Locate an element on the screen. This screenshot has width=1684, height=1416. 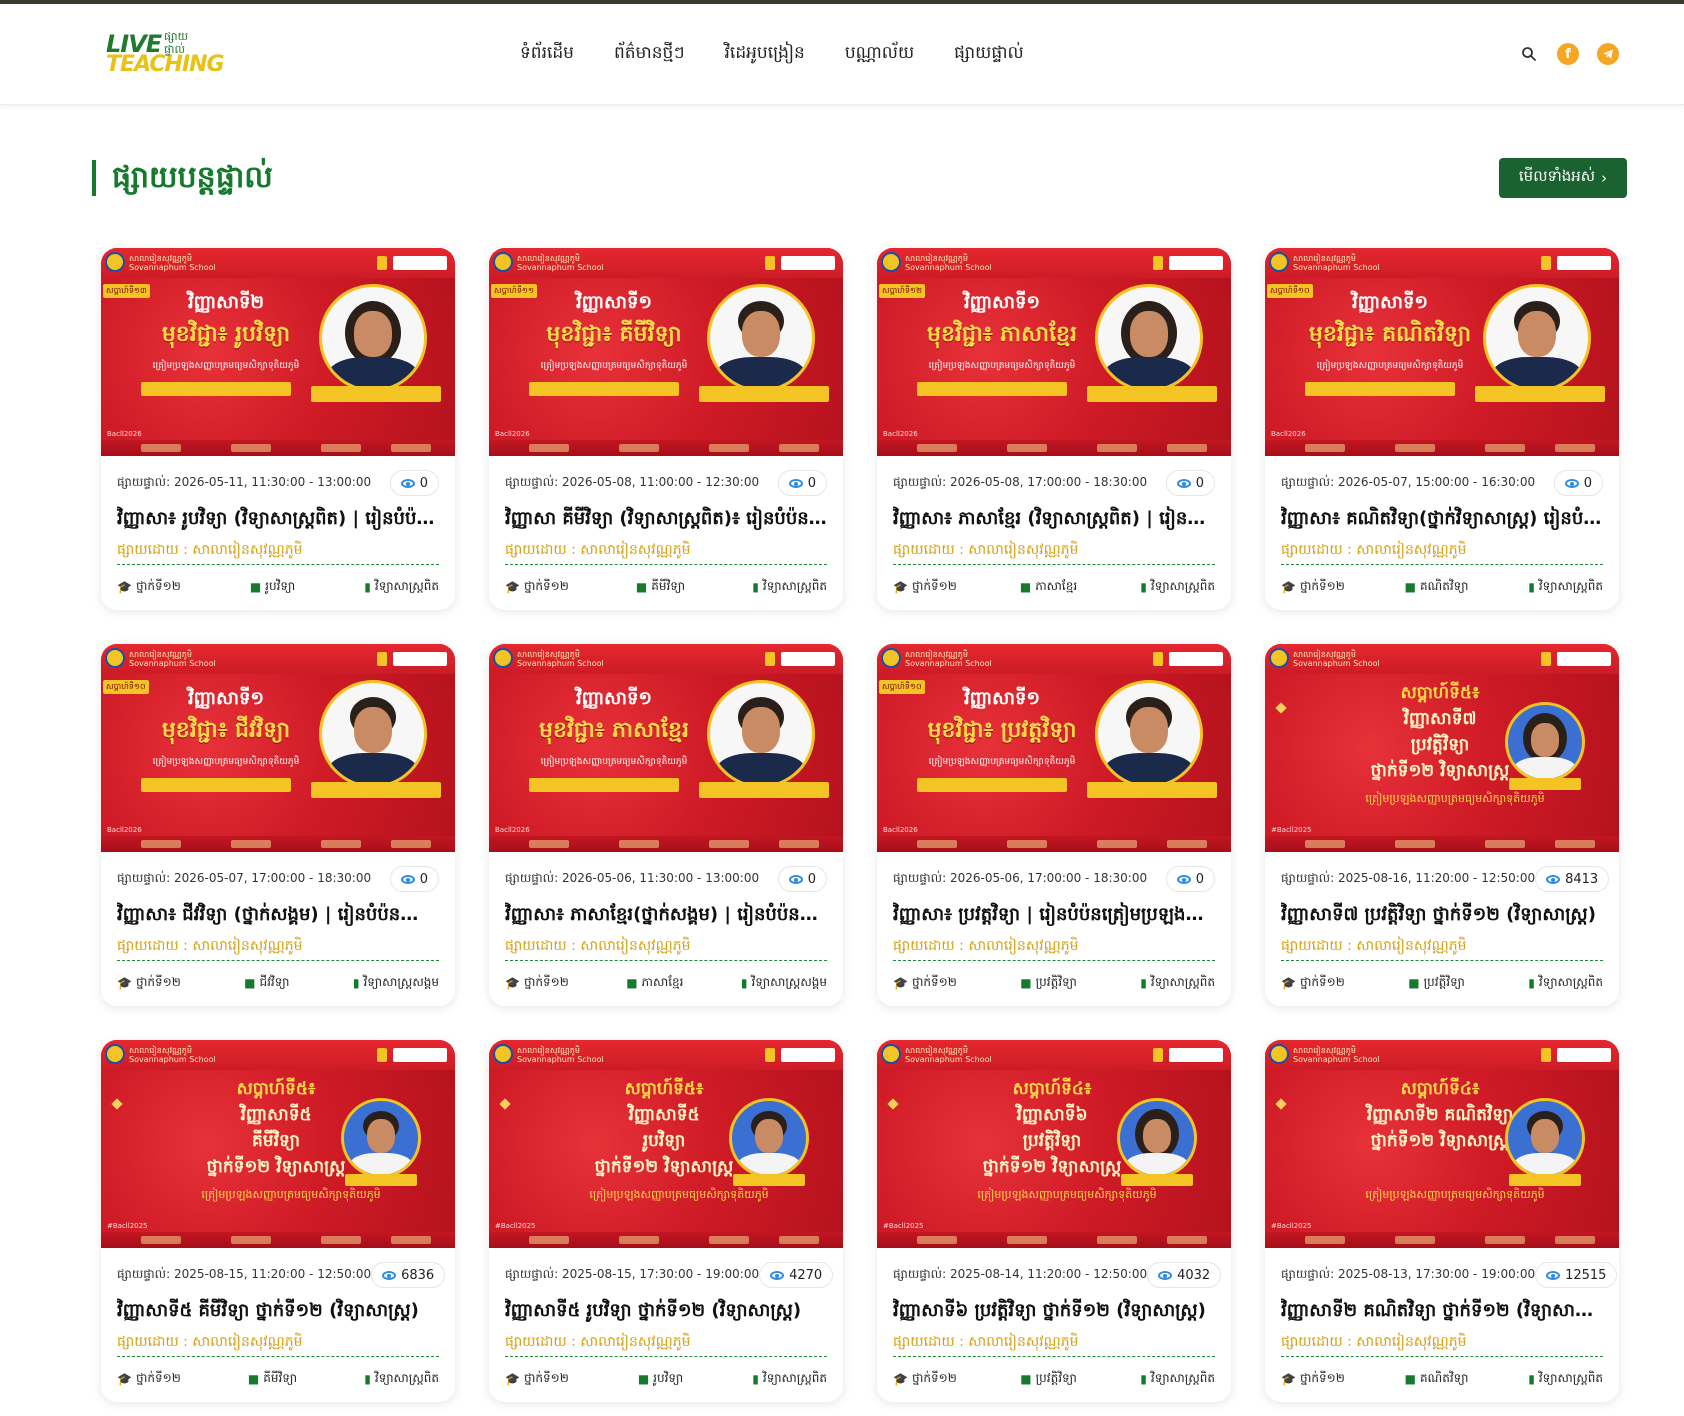
telegram-icon is located at coordinates (1608, 54).